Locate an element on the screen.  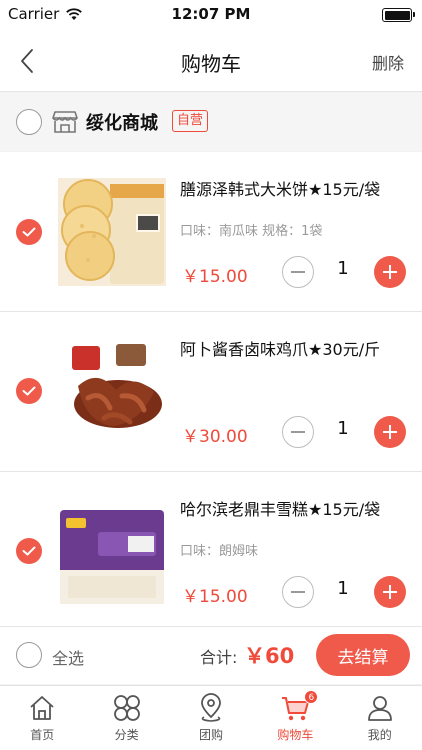
product-title: 膳源泽韩式大米饼★15元/袋 is located at coordinates (280, 188).